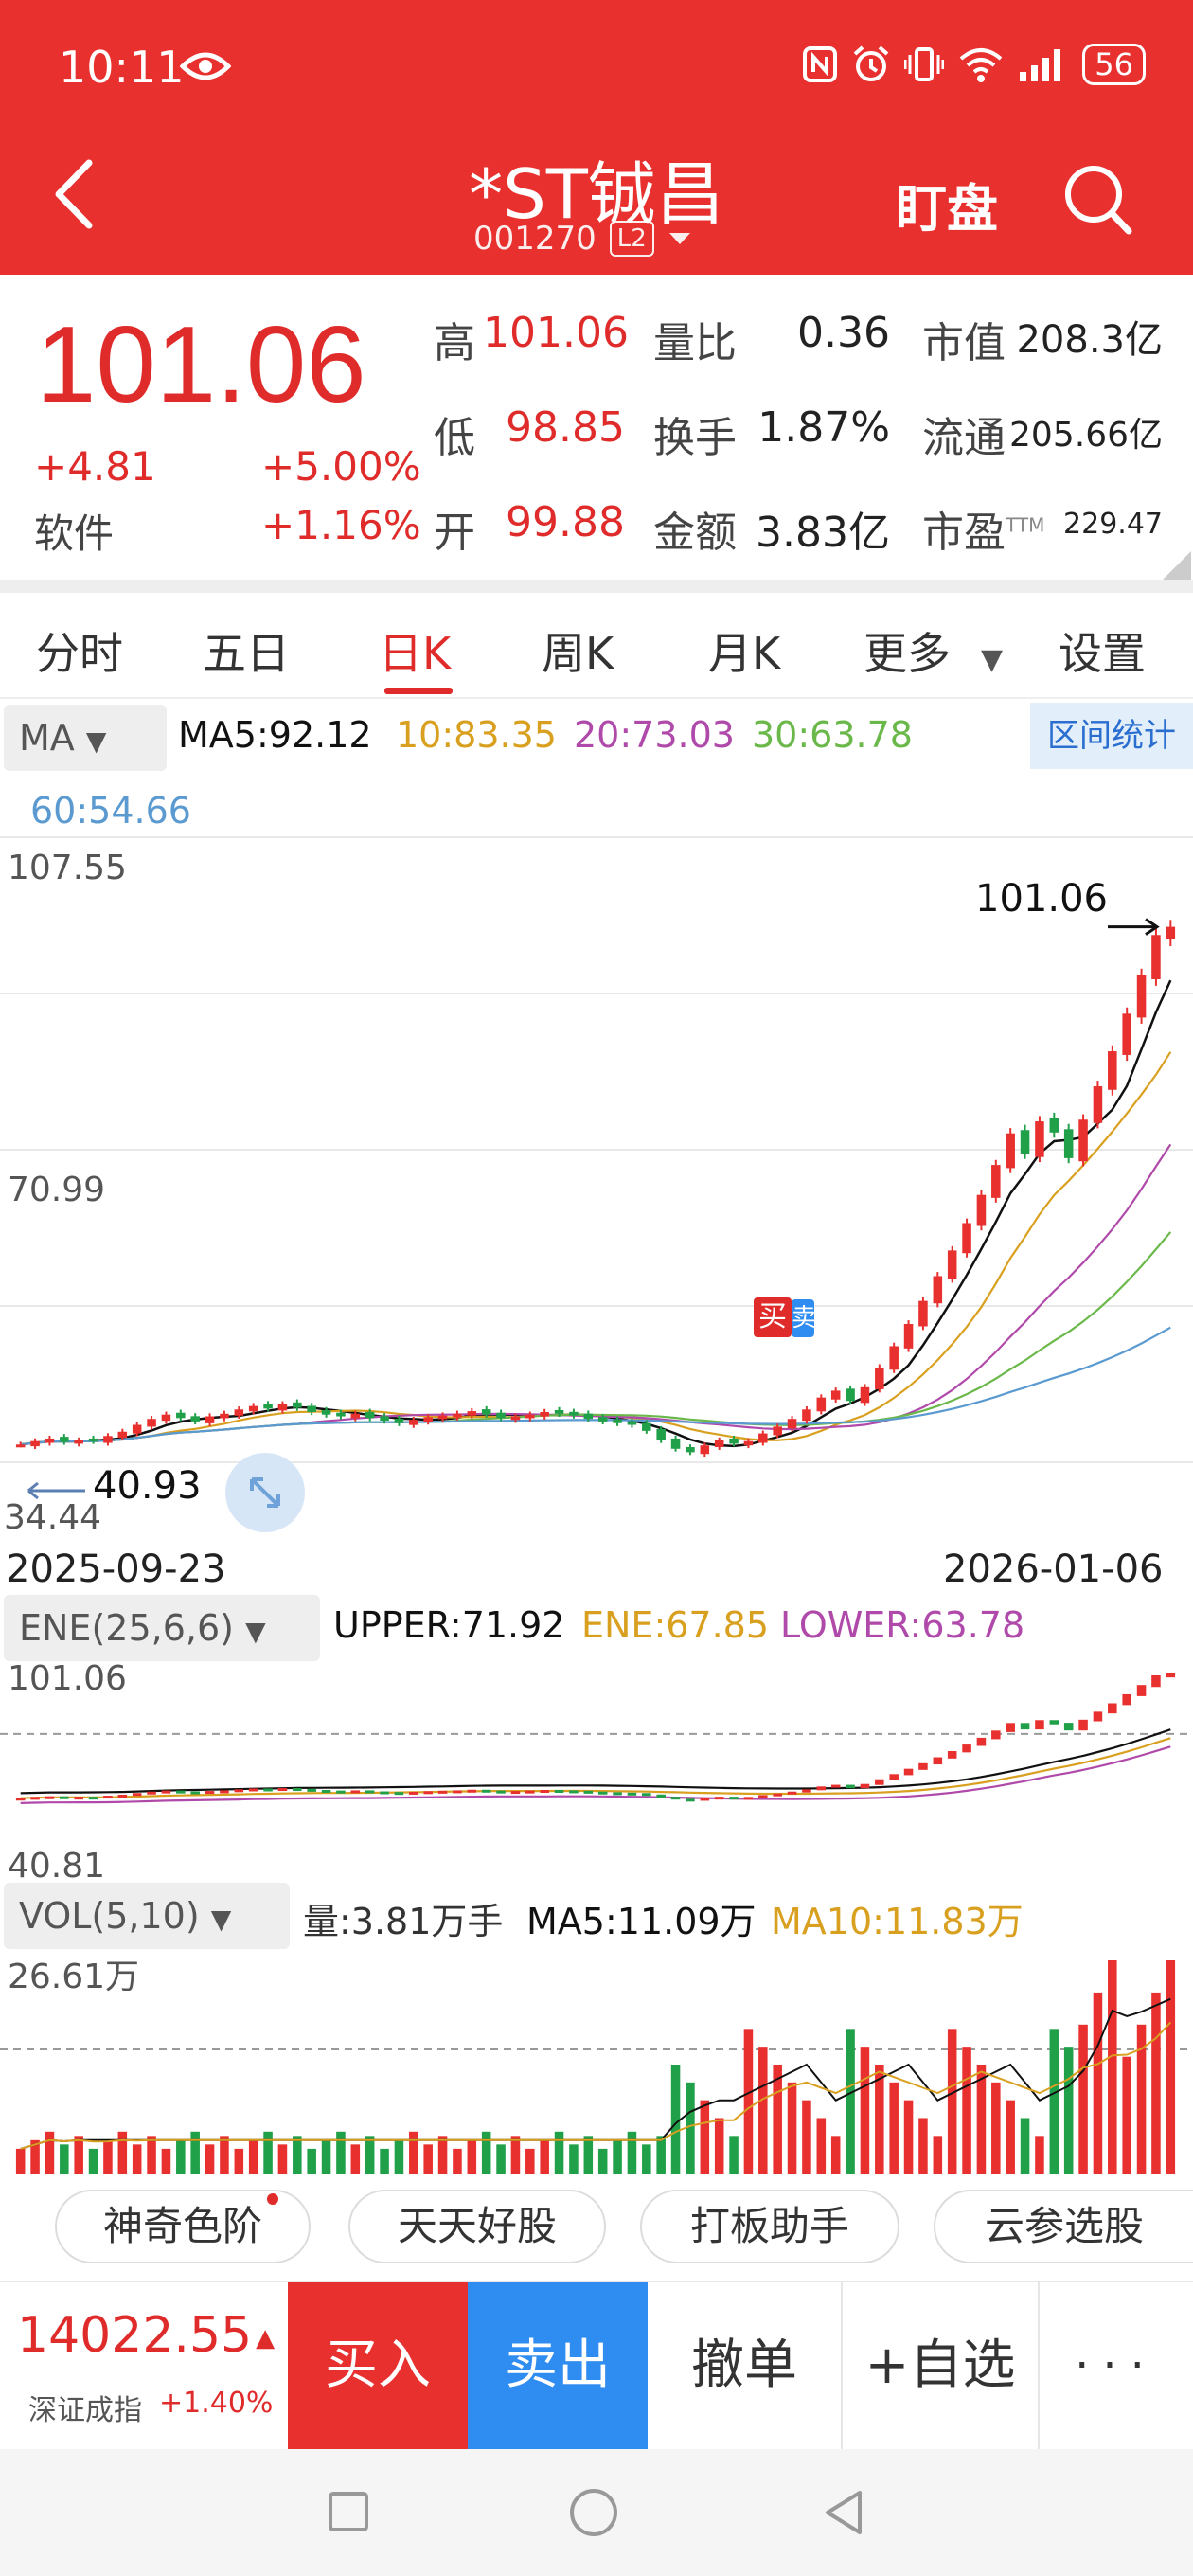 The width and height of the screenshot is (1193, 2576). Describe the element at coordinates (477, 2226) in the screenshot. I see `tool-daily-picks: 天天好股` at that location.